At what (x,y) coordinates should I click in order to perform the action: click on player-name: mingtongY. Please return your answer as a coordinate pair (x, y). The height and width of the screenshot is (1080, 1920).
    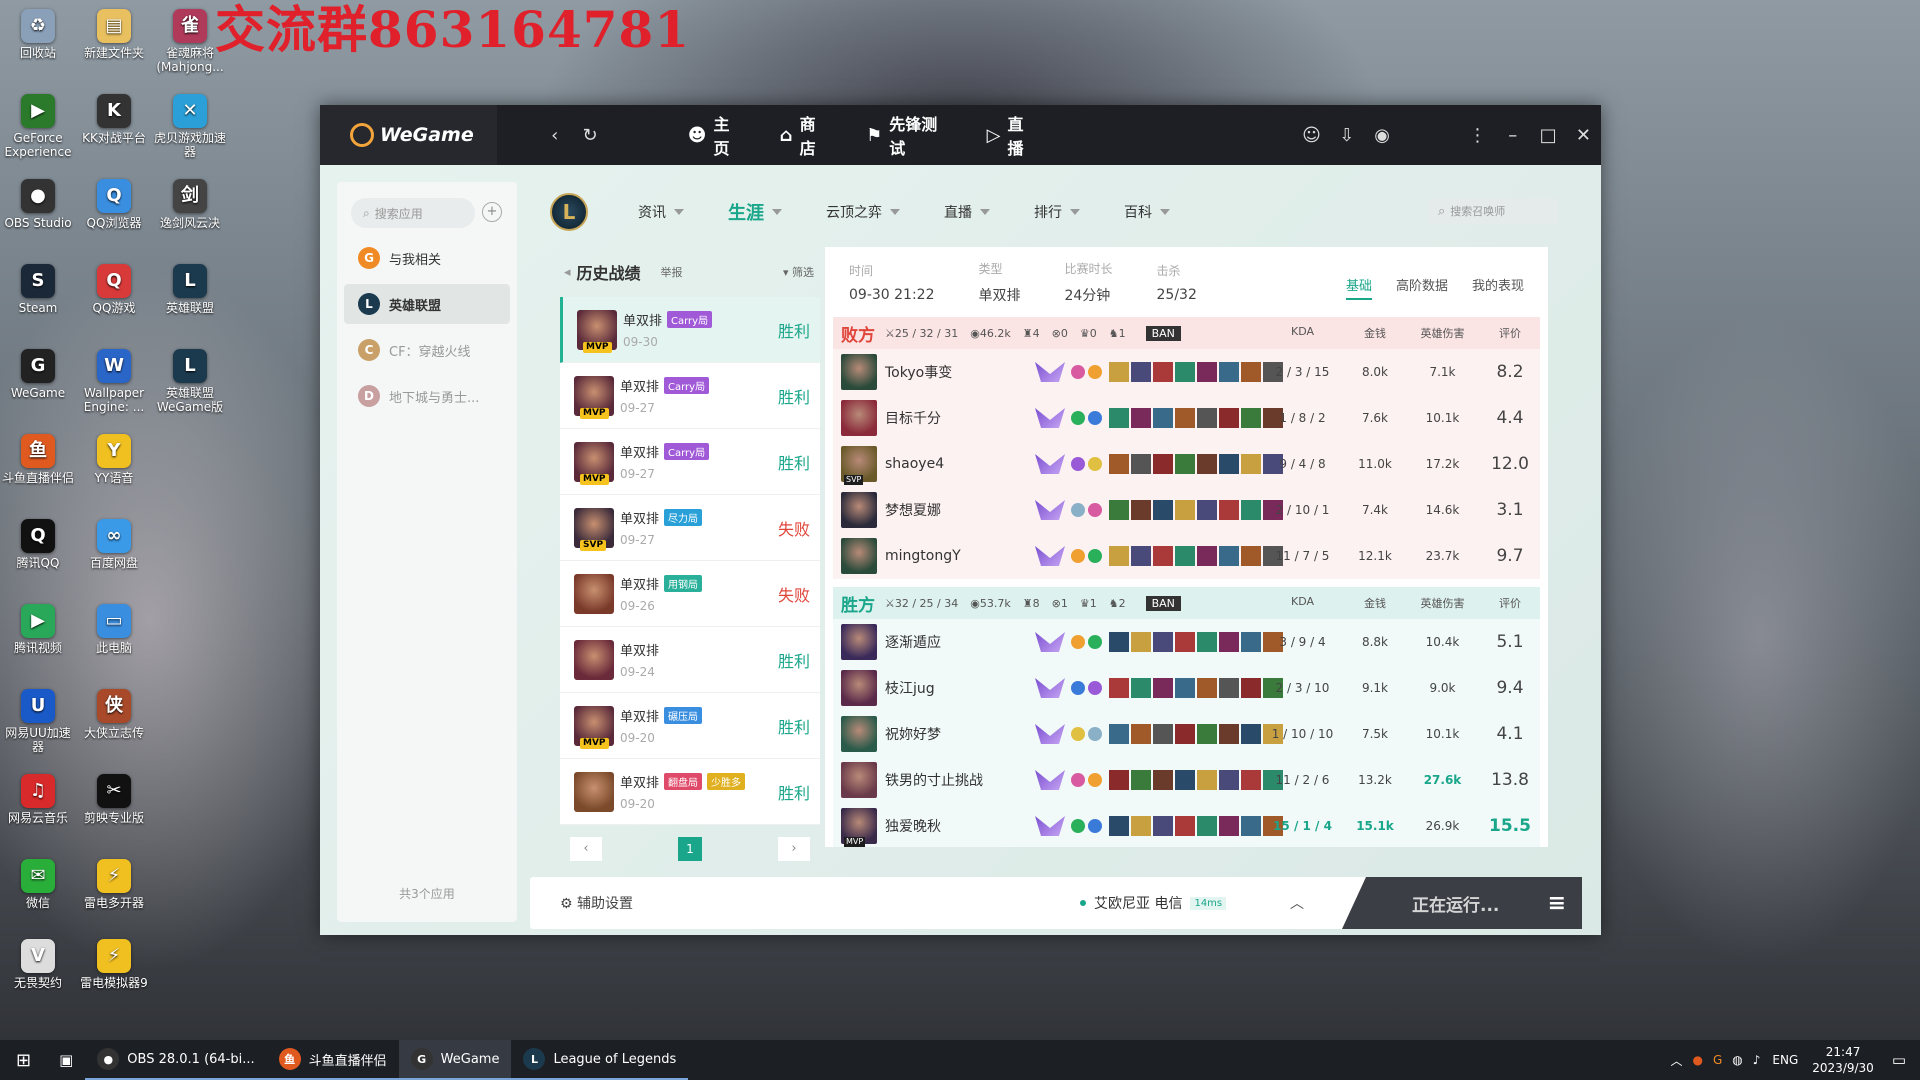
    Looking at the image, I should click on (960, 556).